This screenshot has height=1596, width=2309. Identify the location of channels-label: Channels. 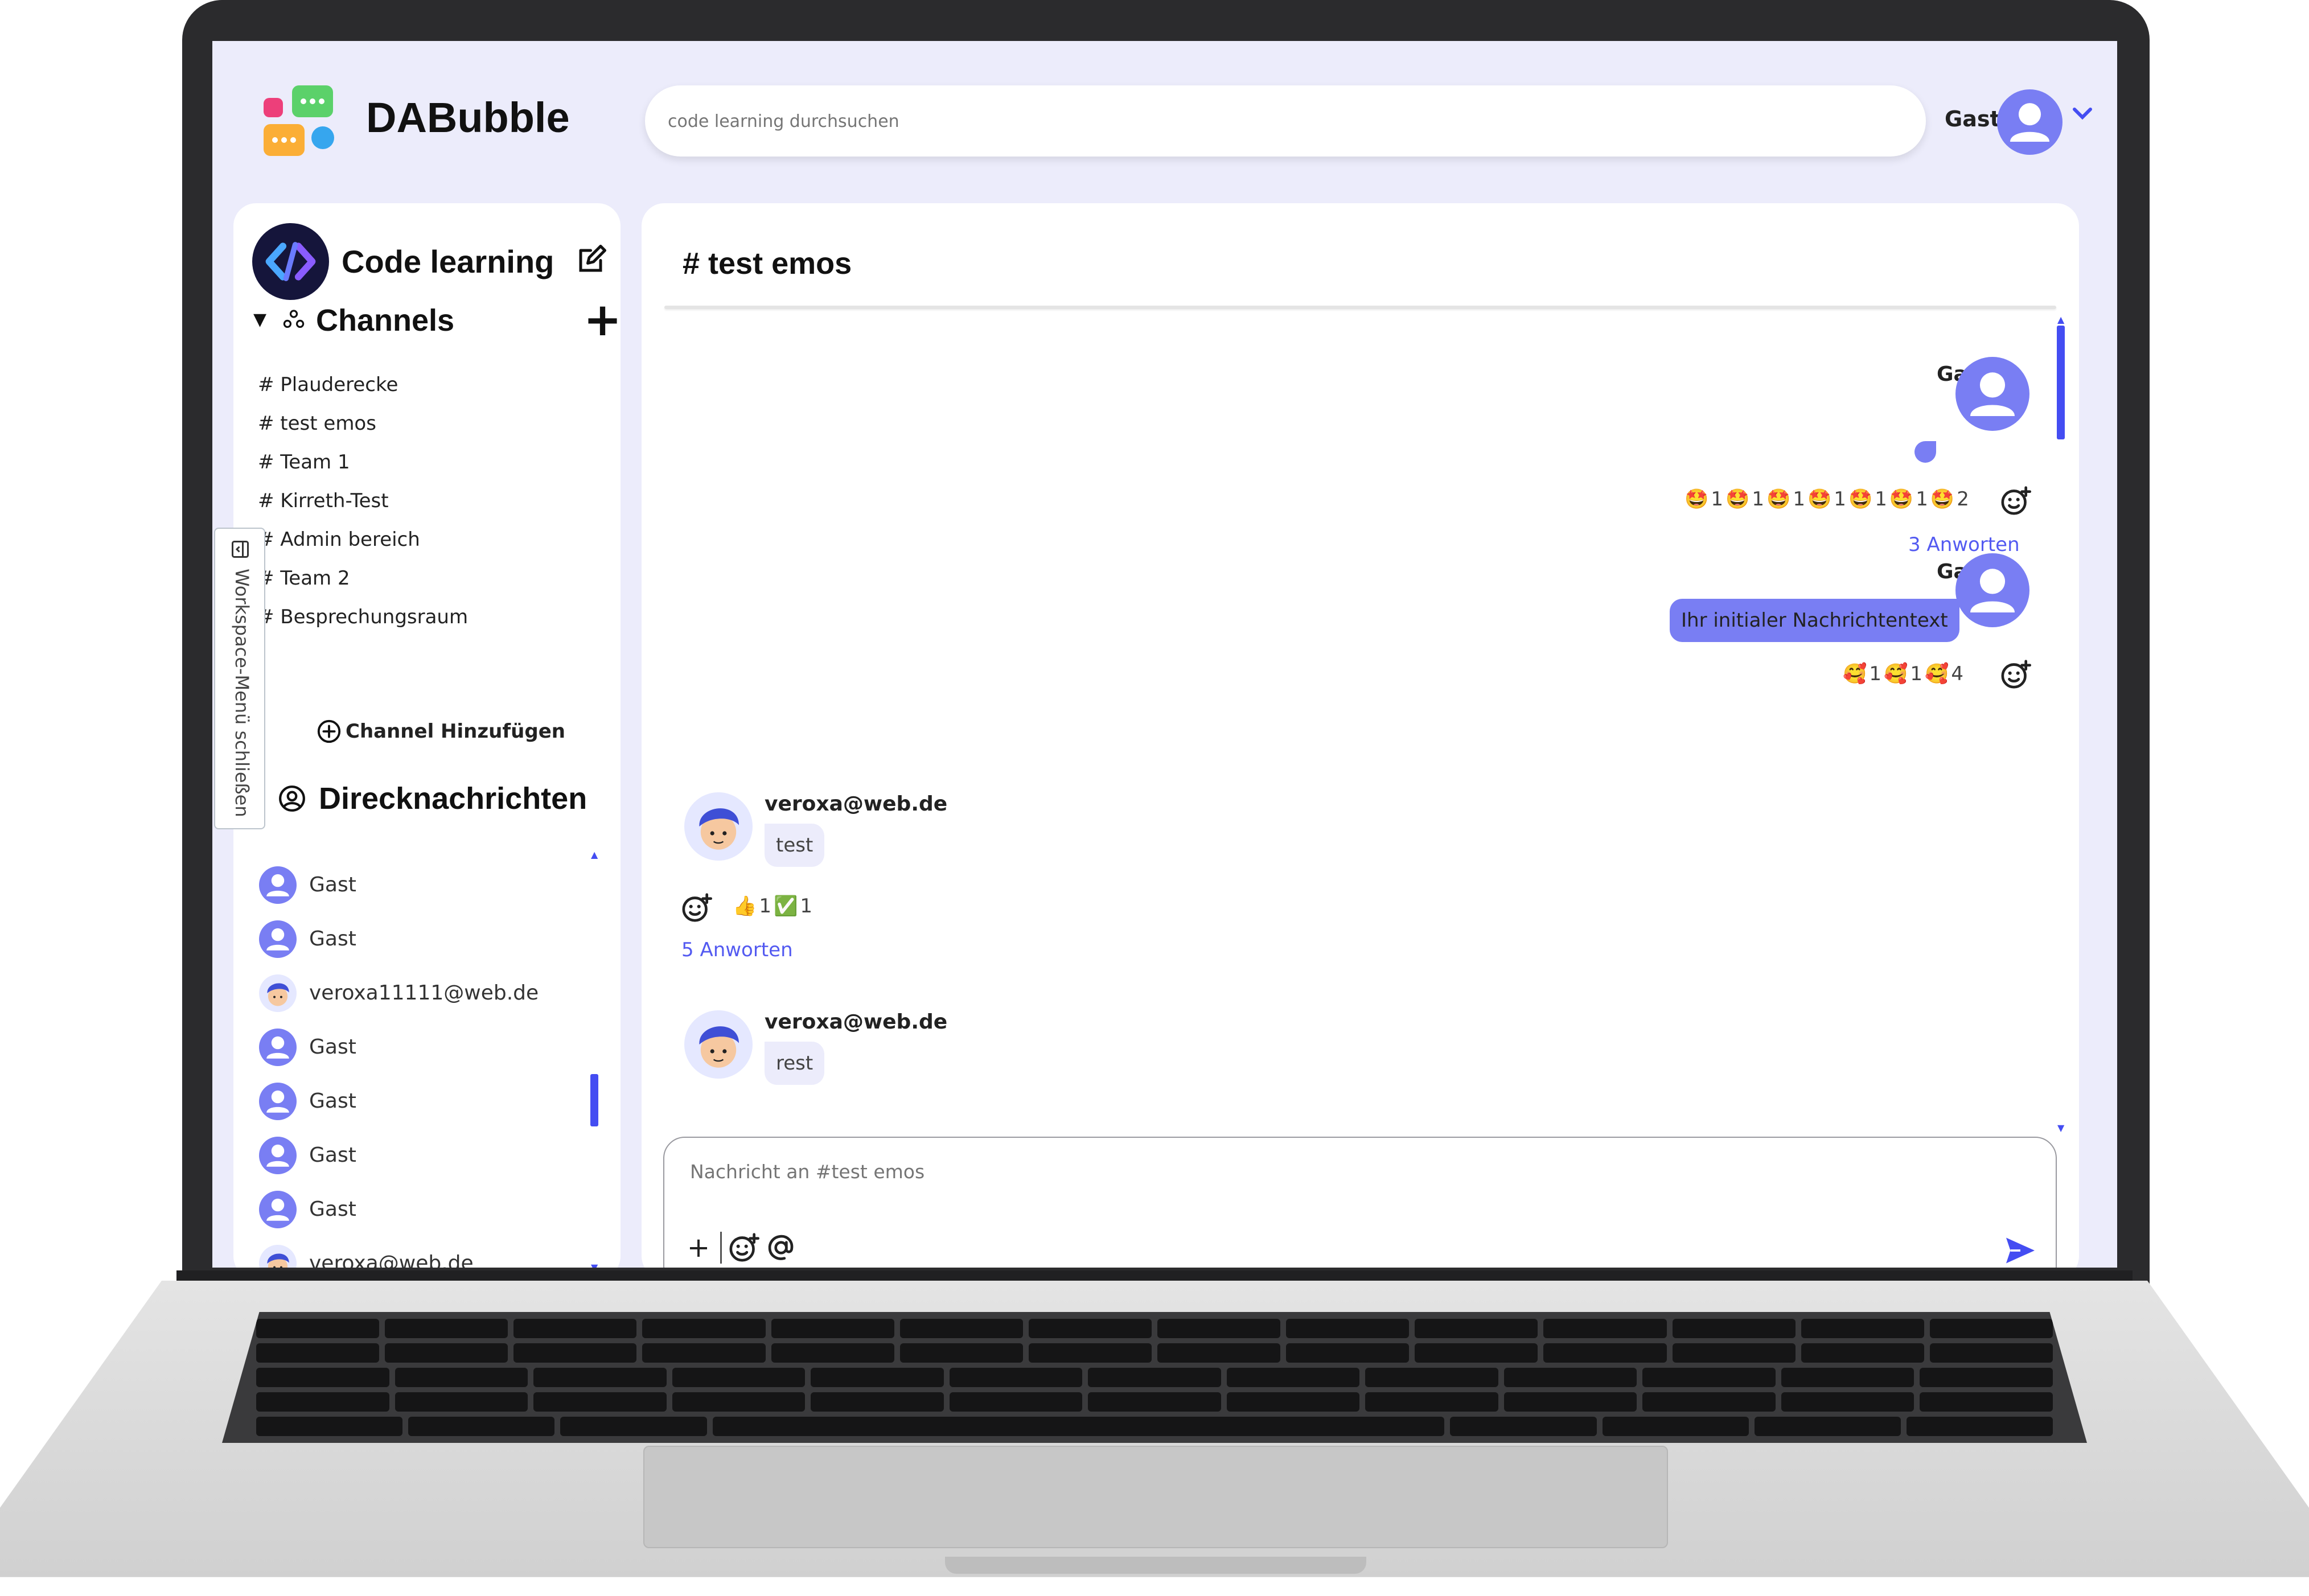
(385, 320).